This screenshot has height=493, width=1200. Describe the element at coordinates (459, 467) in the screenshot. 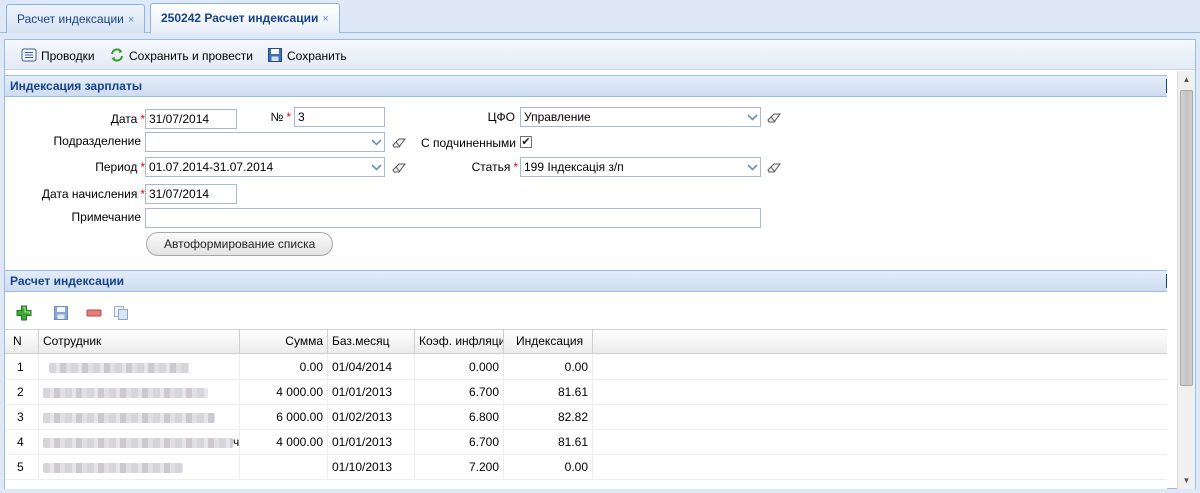

I see `inflation-coef-cell: 7.200` at that location.